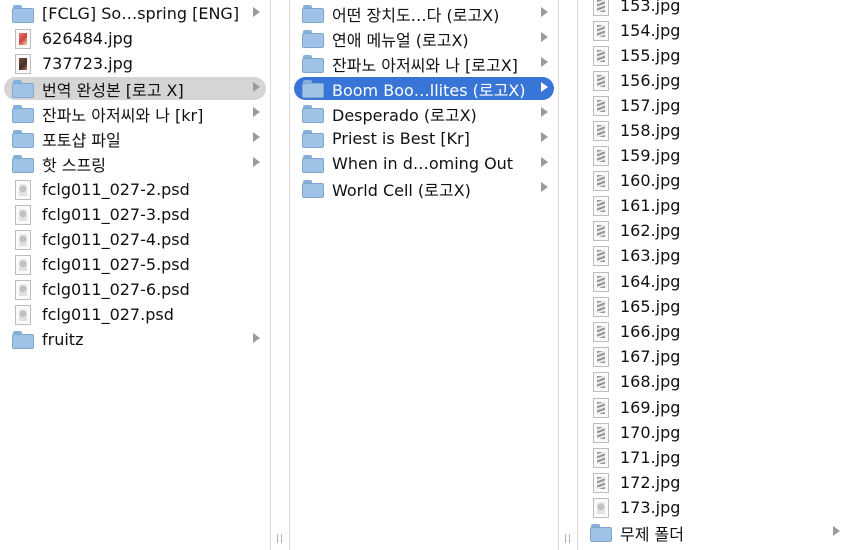  What do you see at coordinates (116, 289) in the screenshot?
I see `item-label: fclg011_027-6.psd` at bounding box center [116, 289].